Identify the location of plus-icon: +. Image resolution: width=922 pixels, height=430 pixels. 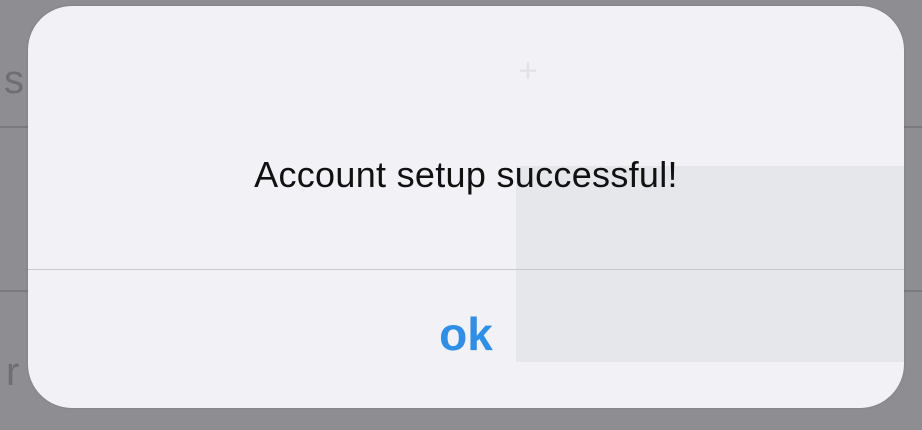
(528, 71).